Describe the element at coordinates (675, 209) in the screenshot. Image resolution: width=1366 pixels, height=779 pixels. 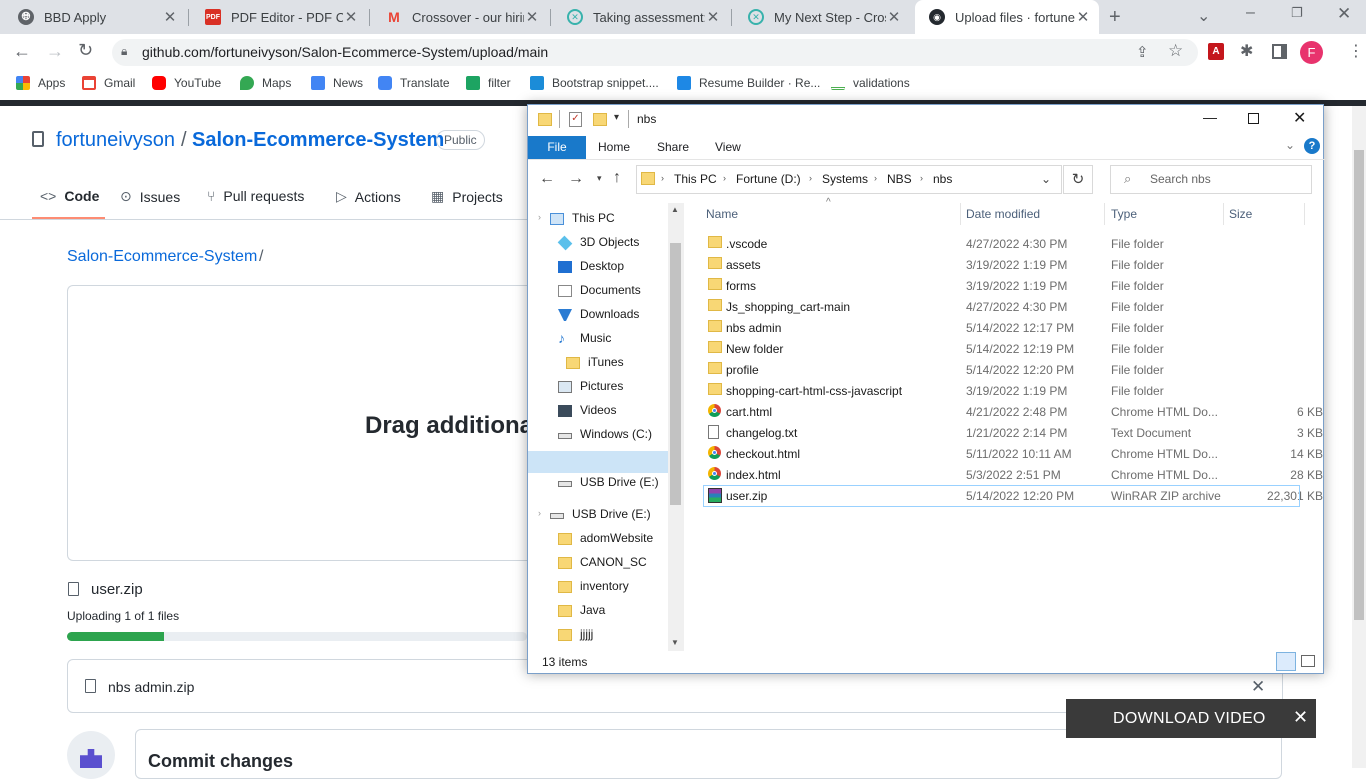
I see `scroll-up-icon: ▲` at that location.